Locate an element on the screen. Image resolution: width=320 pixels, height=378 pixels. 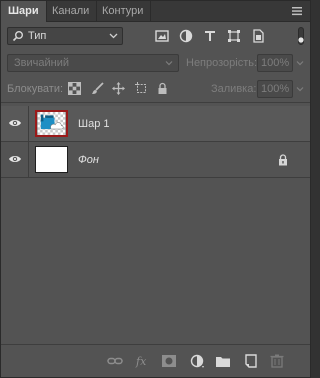
tab-strip: Шари Канали Контури is located at coordinates (155, 11).